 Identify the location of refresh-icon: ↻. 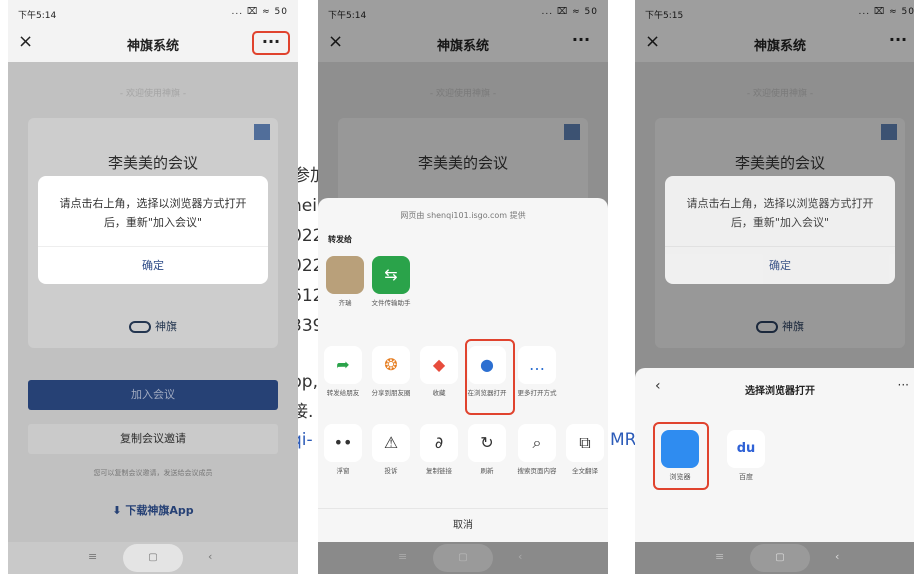
(487, 443).